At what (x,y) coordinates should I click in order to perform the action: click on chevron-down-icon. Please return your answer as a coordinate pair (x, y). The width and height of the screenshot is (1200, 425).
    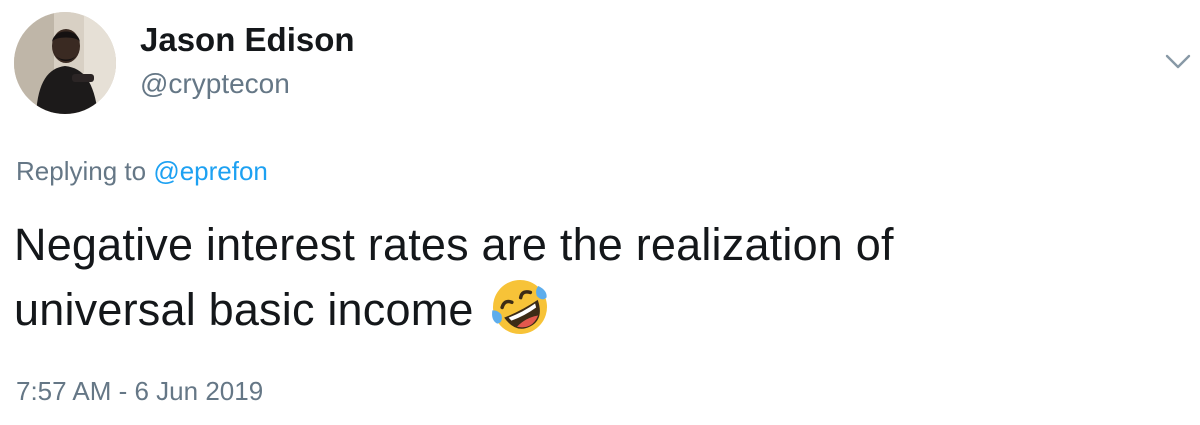
    Looking at the image, I should click on (1178, 62).